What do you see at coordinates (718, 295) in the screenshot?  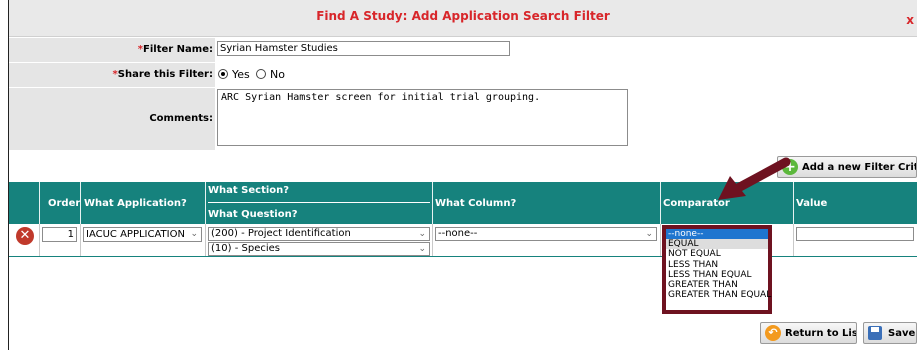 I see `comparator-option: GREATER THAN EQUAL` at bounding box center [718, 295].